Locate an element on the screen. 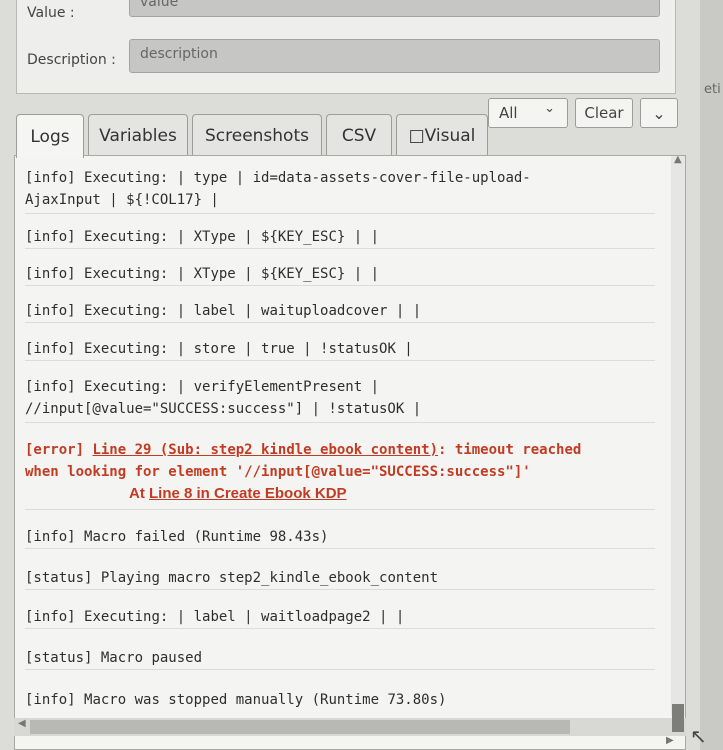  scroll-right-icon: ▶ is located at coordinates (670, 740).